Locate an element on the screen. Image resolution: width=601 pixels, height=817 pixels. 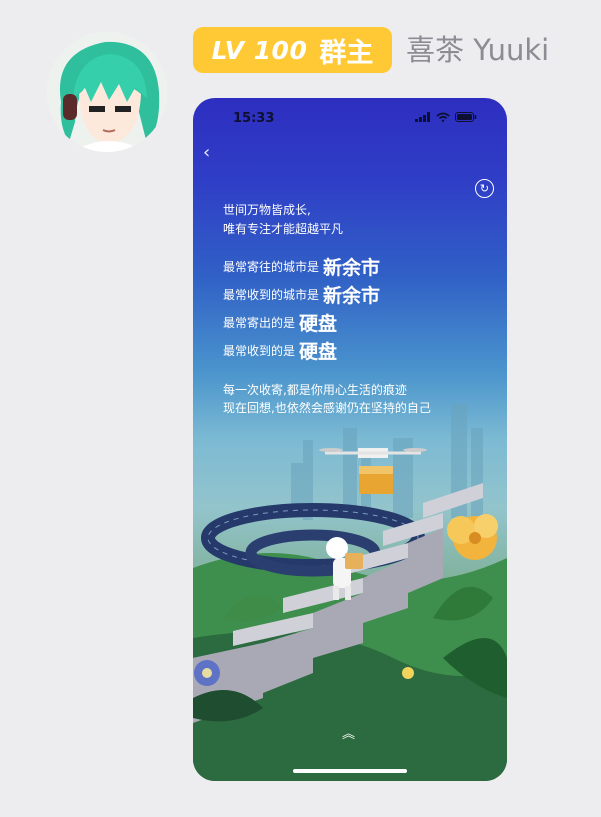
level-role-badge: LV 100 群主 is located at coordinates (292, 50).